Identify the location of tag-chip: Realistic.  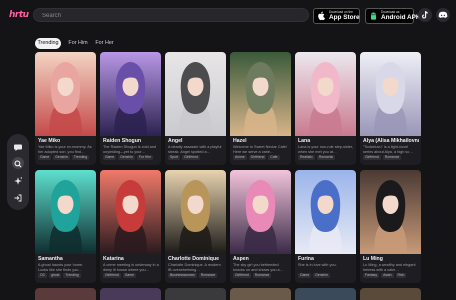
(306, 157).